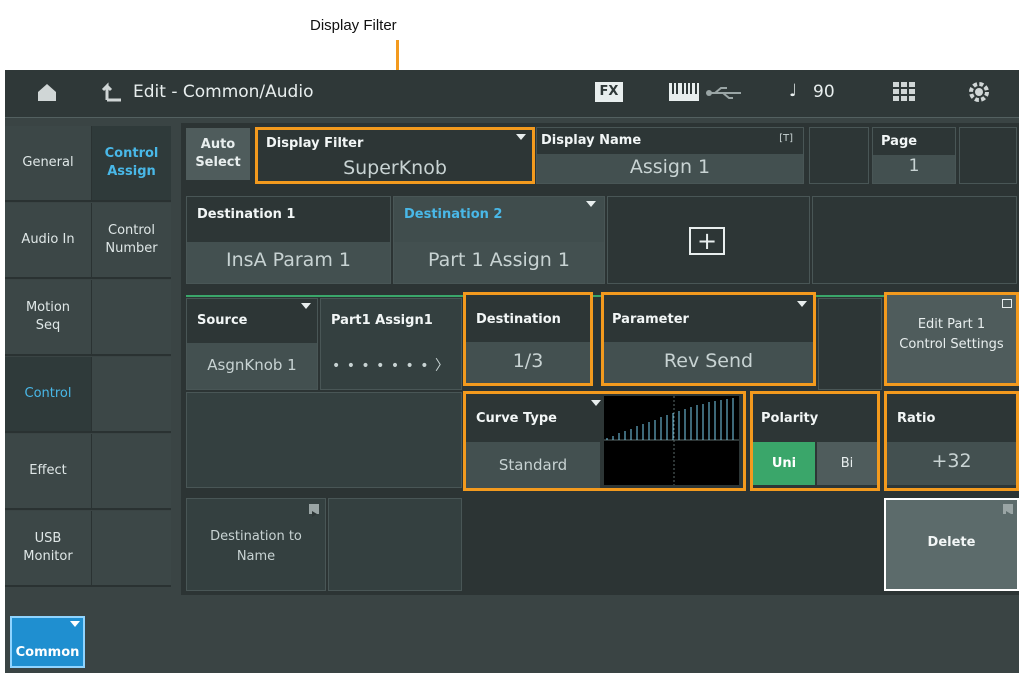 This screenshot has height=673, width=1020. Describe the element at coordinates (252, 344) in the screenshot. I see `source-field: Source AsgnKnob 1` at that location.